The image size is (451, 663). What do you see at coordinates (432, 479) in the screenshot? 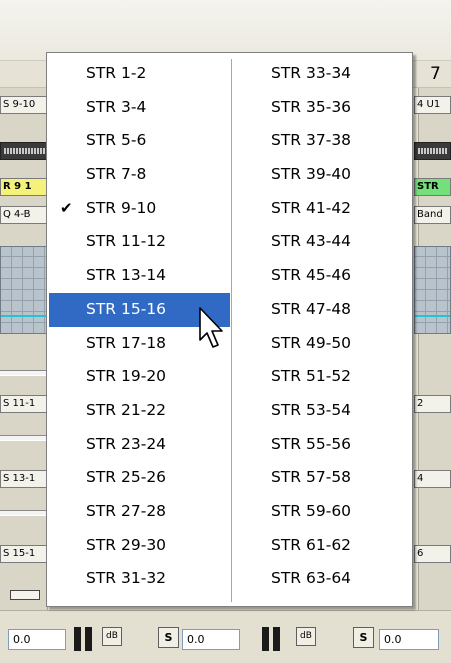
I see `aux-chip: 4` at bounding box center [432, 479].